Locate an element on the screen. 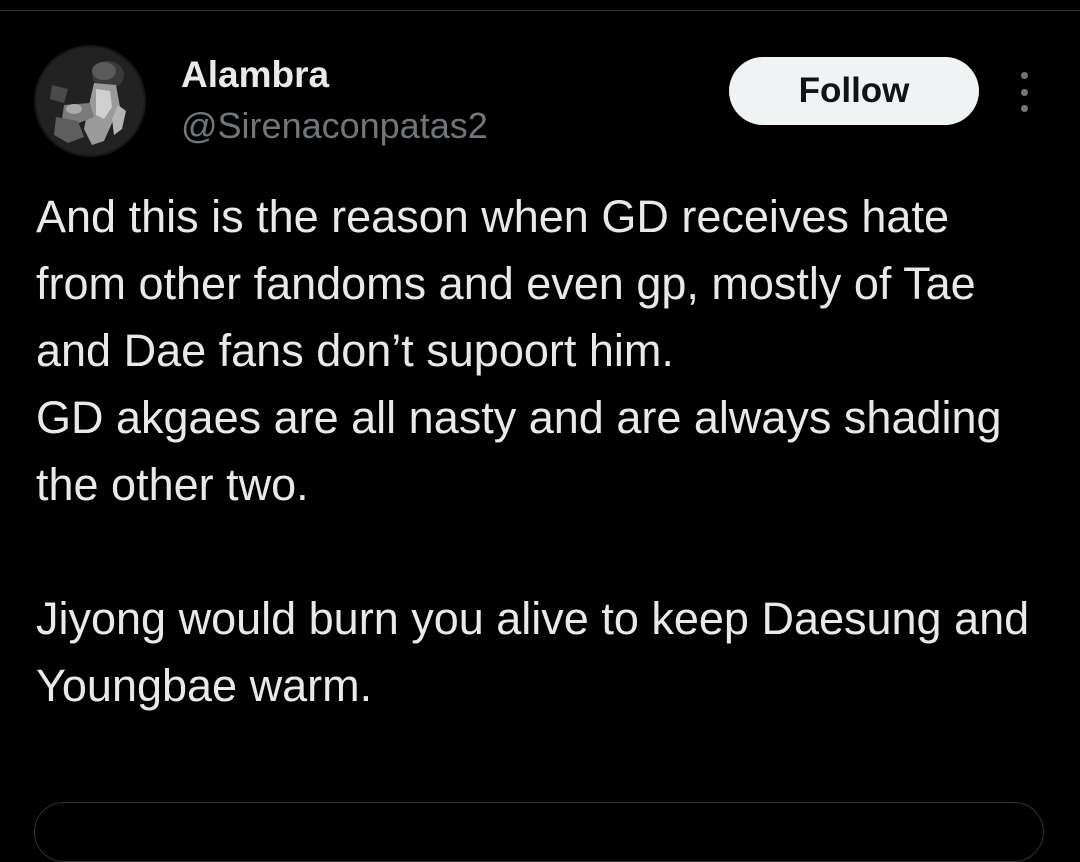 Image resolution: width=1080 pixels, height=862 pixels. quoted-tweet-card is located at coordinates (539, 832).